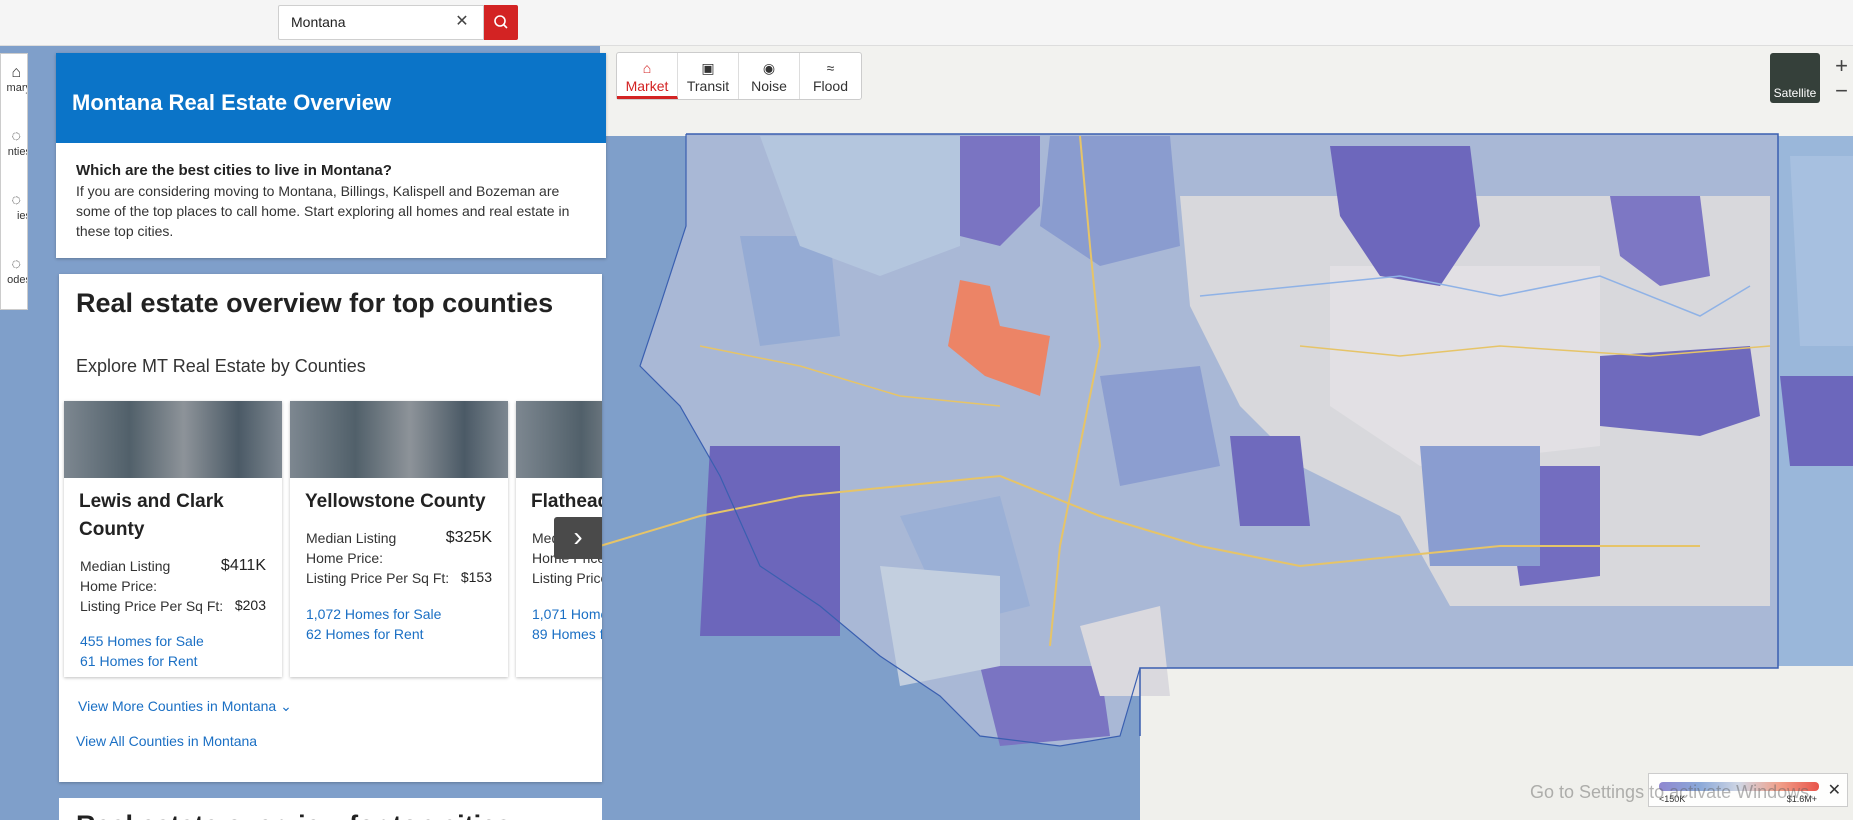 This screenshot has height=820, width=1853. I want to click on tab-market-label: Market, so click(647, 86).